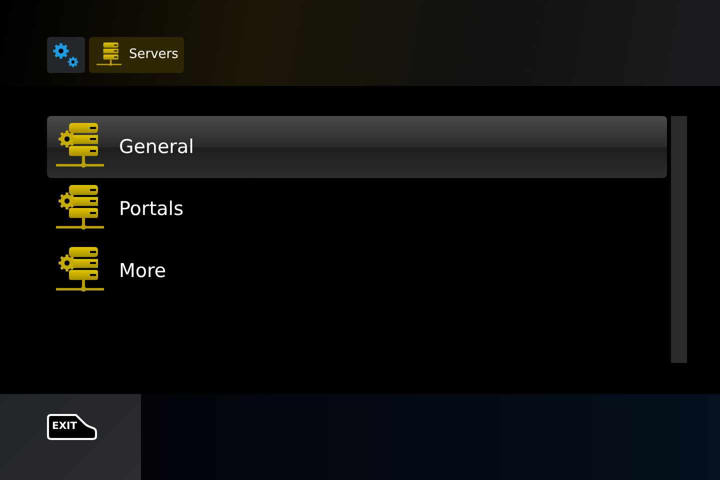 The image size is (720, 480). I want to click on menu-item: More, so click(357, 271).